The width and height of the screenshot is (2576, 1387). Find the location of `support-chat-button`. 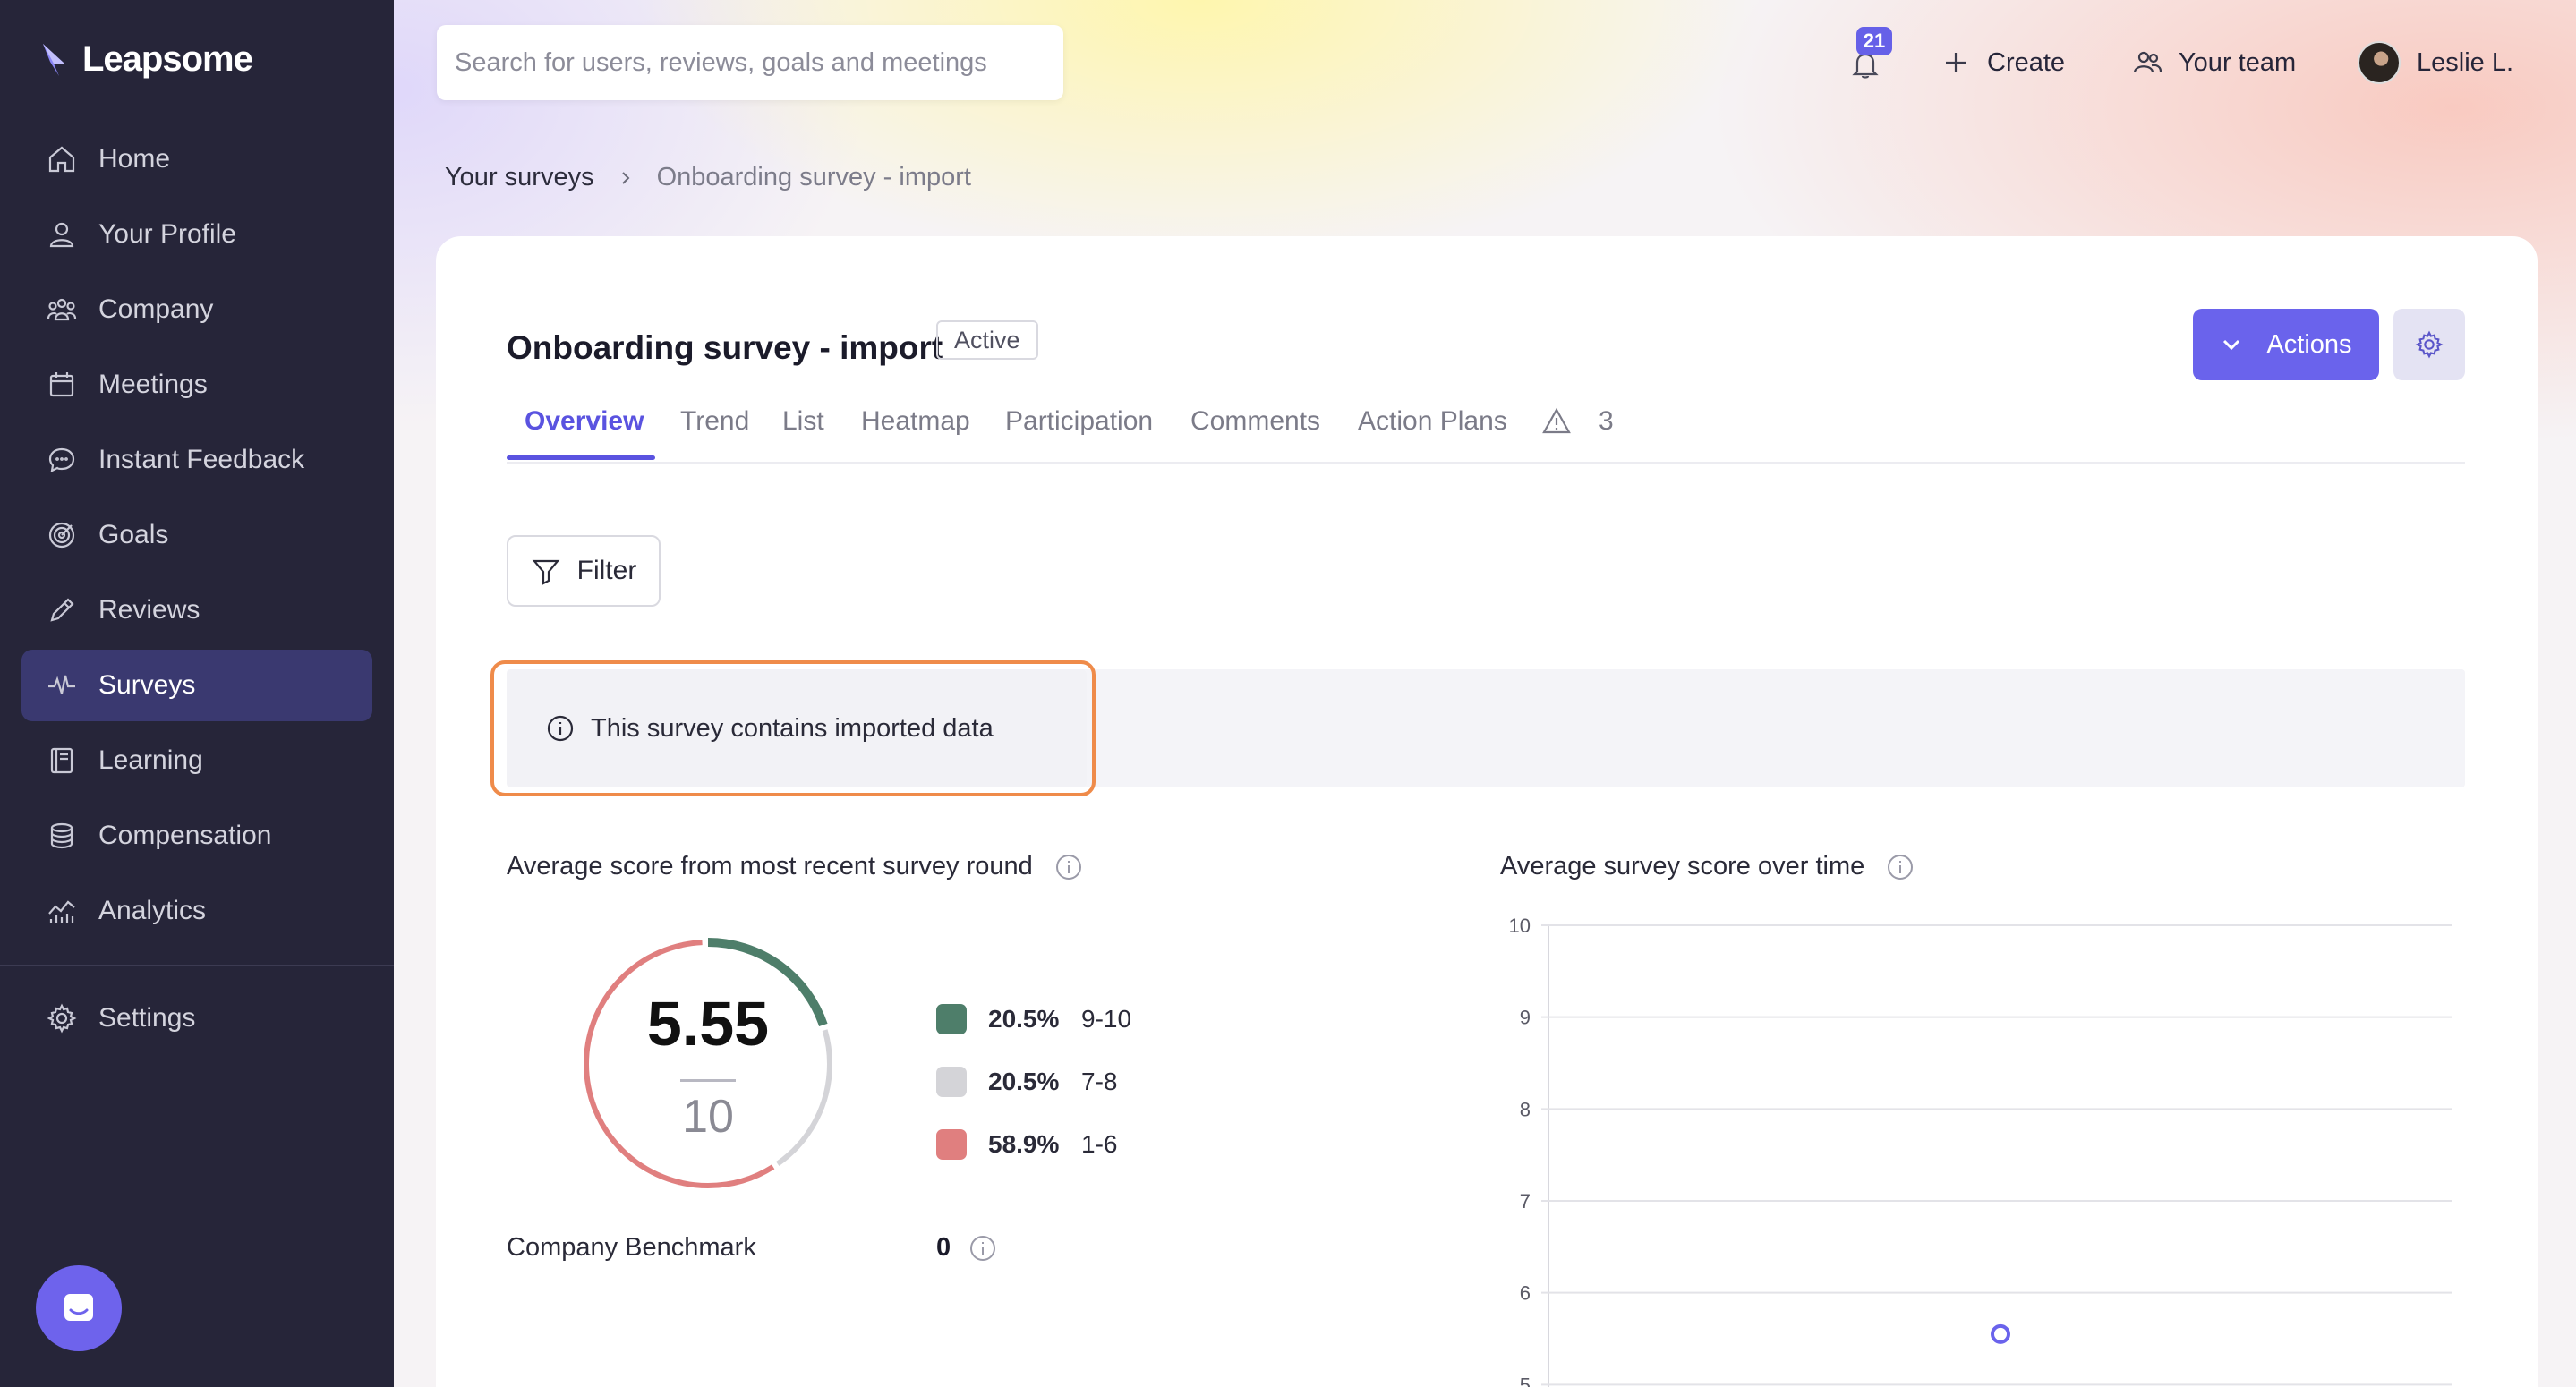

support-chat-button is located at coordinates (79, 1308).